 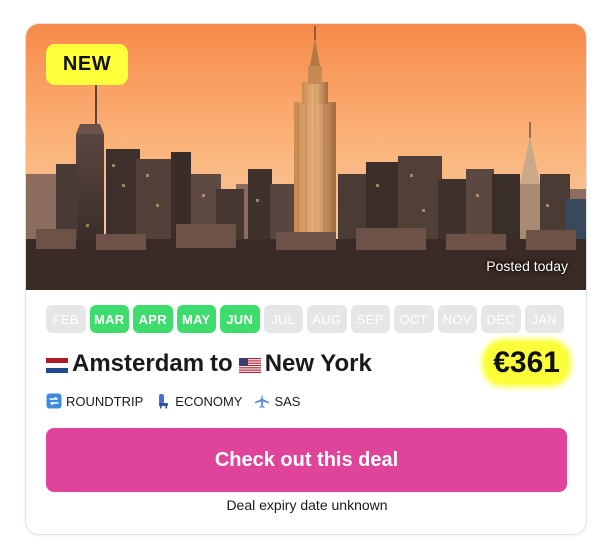 What do you see at coordinates (327, 319) in the screenshot?
I see `month-aug: AUG` at bounding box center [327, 319].